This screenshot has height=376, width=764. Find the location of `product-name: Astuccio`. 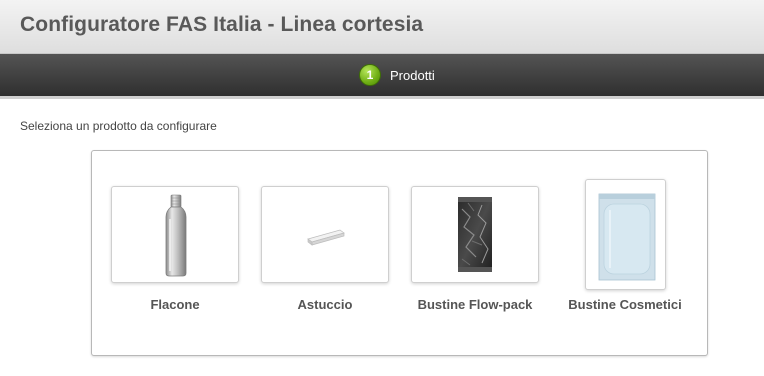

product-name: Astuccio is located at coordinates (325, 304).